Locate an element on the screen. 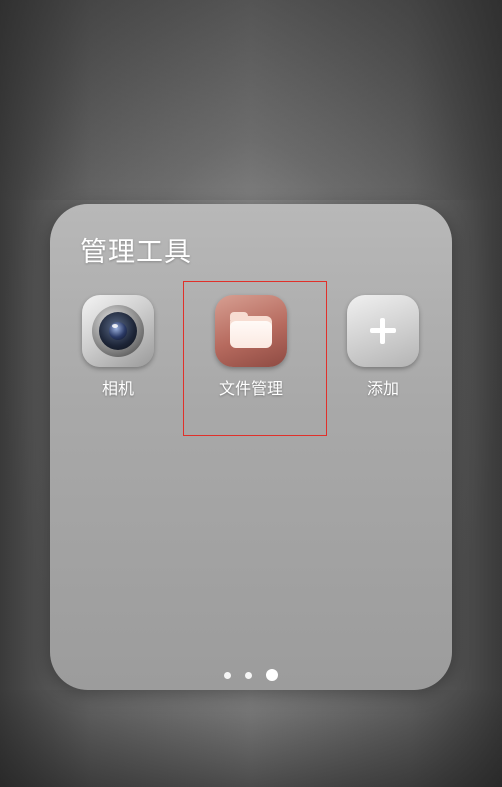  folder-title: 管理工具 is located at coordinates (136, 249).